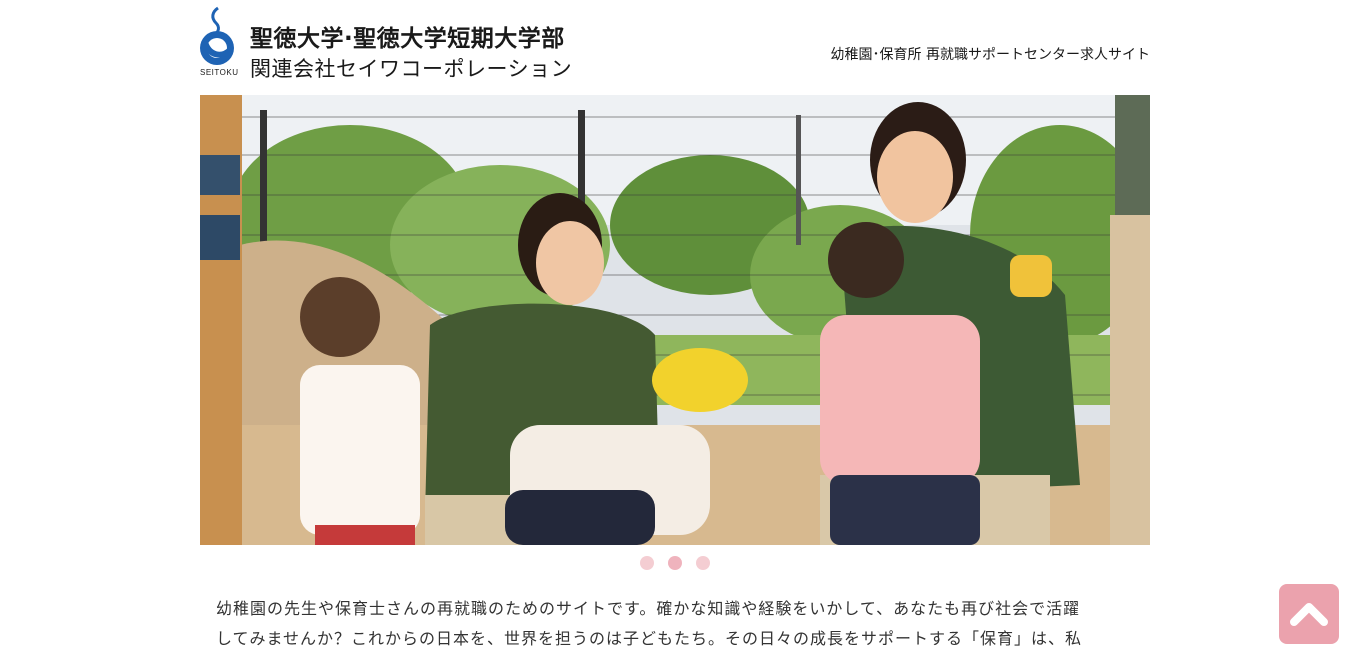  Describe the element at coordinates (407, 39) in the screenshot. I see `site-title-line1: 聖徳大学·聖徳大学短期大学部` at that location.